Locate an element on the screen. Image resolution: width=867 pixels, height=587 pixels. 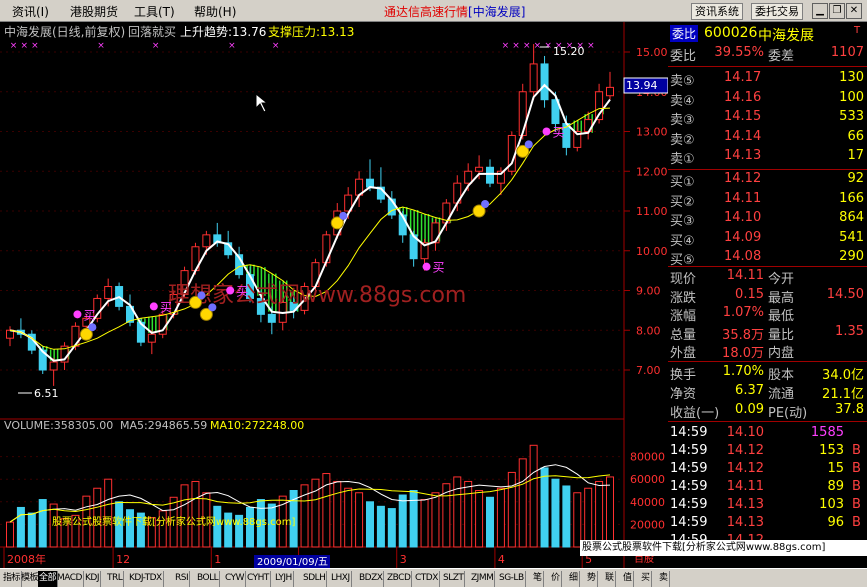
ask-row: 卖③ 14.15 533 is located at coordinates (767, 118).